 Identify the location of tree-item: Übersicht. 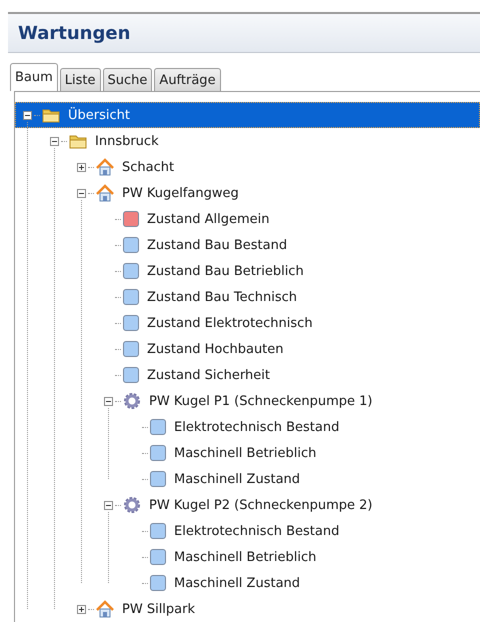
(99, 115).